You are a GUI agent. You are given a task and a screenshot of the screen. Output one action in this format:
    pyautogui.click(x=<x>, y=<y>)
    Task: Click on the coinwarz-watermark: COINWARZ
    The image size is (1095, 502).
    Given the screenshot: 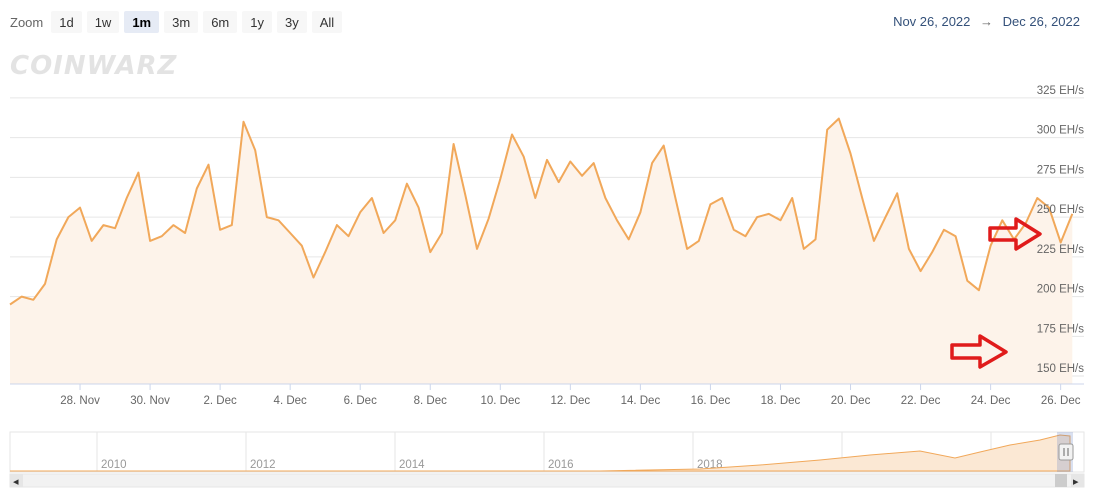 What is the action you would take?
    pyautogui.click(x=94, y=66)
    